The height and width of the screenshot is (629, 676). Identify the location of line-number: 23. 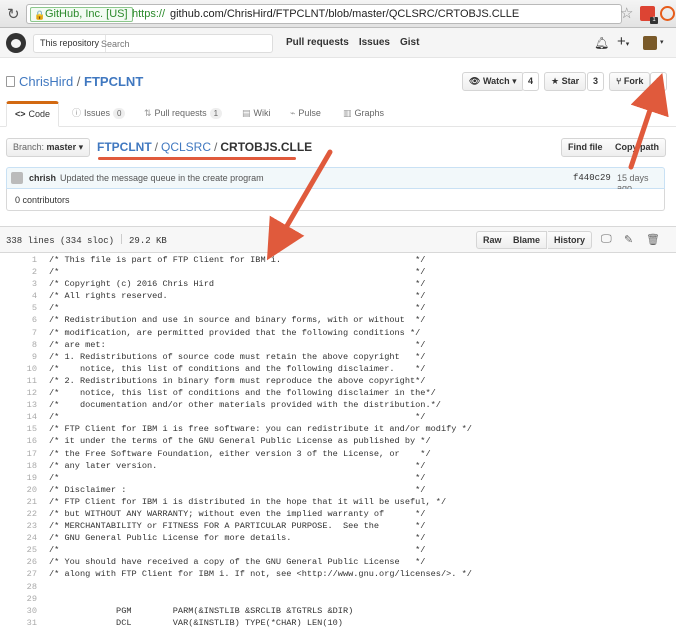
(18, 526).